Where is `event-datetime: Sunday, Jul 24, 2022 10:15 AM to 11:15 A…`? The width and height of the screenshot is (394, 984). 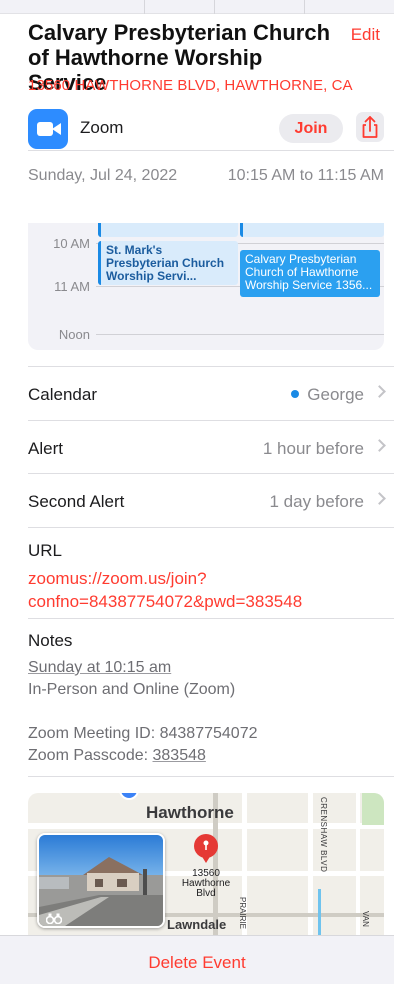 event-datetime: Sunday, Jul 24, 2022 10:15 AM to 11:15 A… is located at coordinates (206, 176).